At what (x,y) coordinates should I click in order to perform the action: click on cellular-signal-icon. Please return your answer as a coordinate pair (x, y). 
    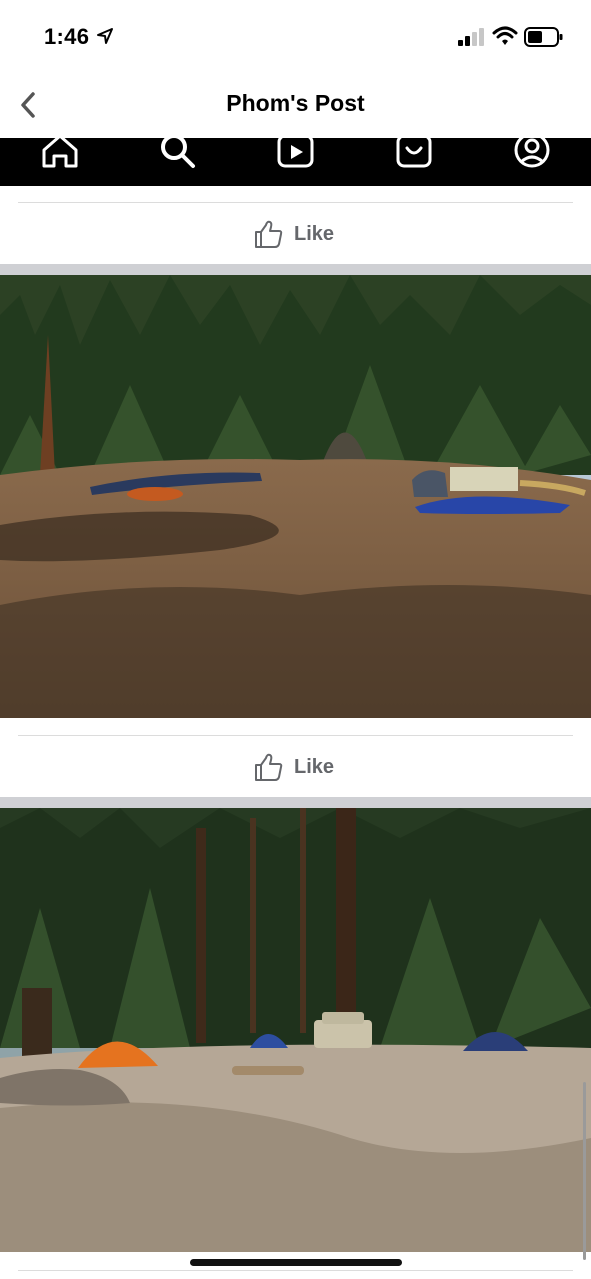
    Looking at the image, I should click on (471, 37).